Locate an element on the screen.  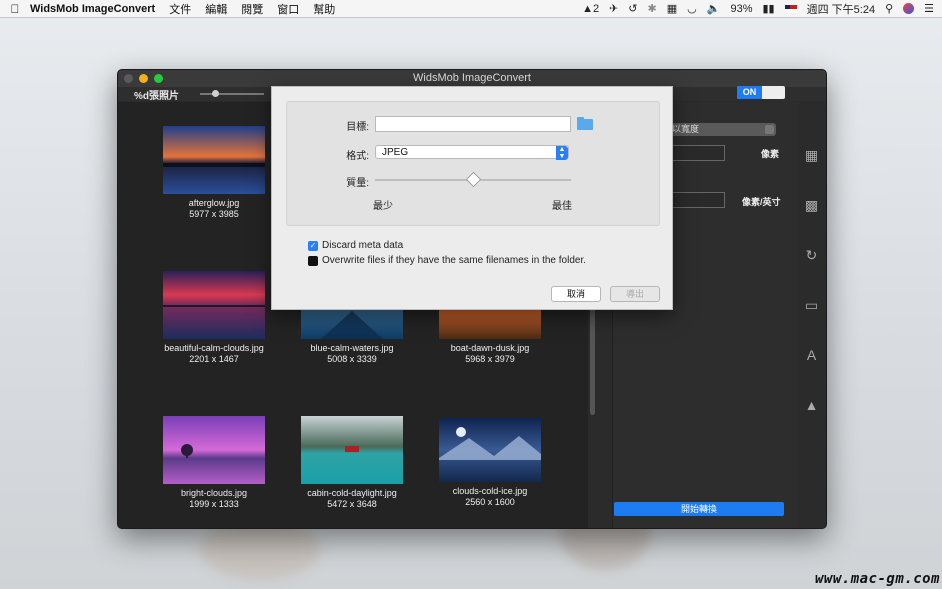
quality-max-label: 最佳 is located at coordinates (562, 206).